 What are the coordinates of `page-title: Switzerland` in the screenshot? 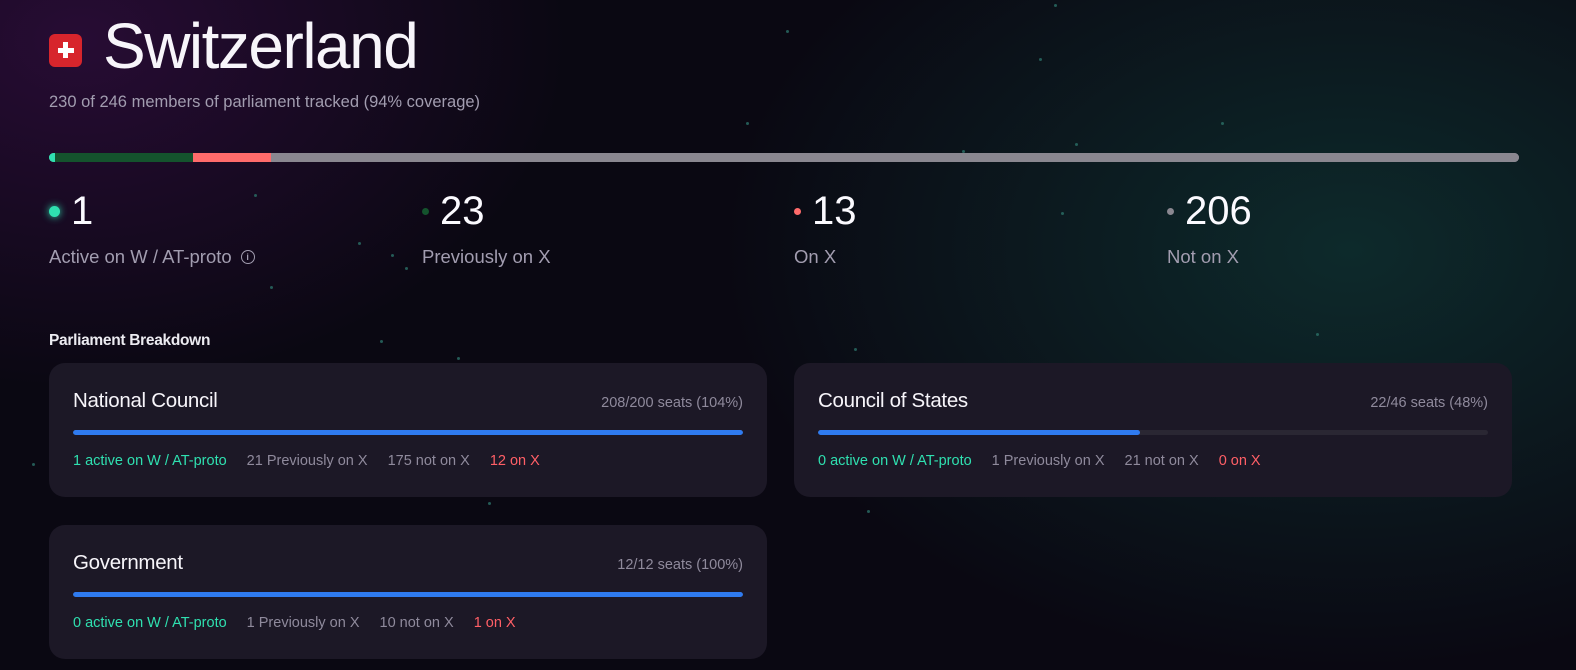 It's located at (261, 46).